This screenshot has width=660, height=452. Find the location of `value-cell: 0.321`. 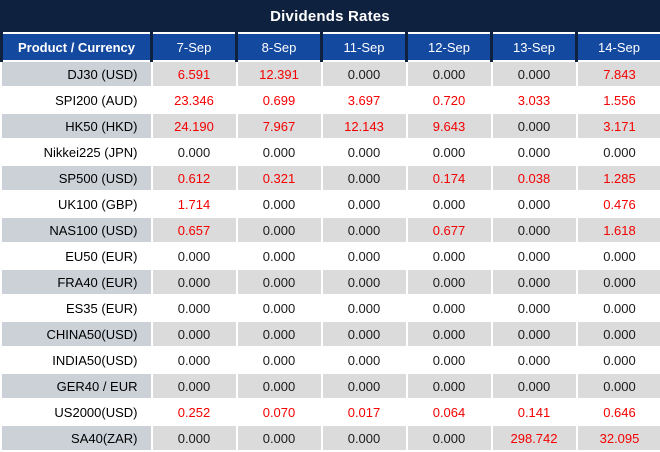

value-cell: 0.321 is located at coordinates (278, 177).